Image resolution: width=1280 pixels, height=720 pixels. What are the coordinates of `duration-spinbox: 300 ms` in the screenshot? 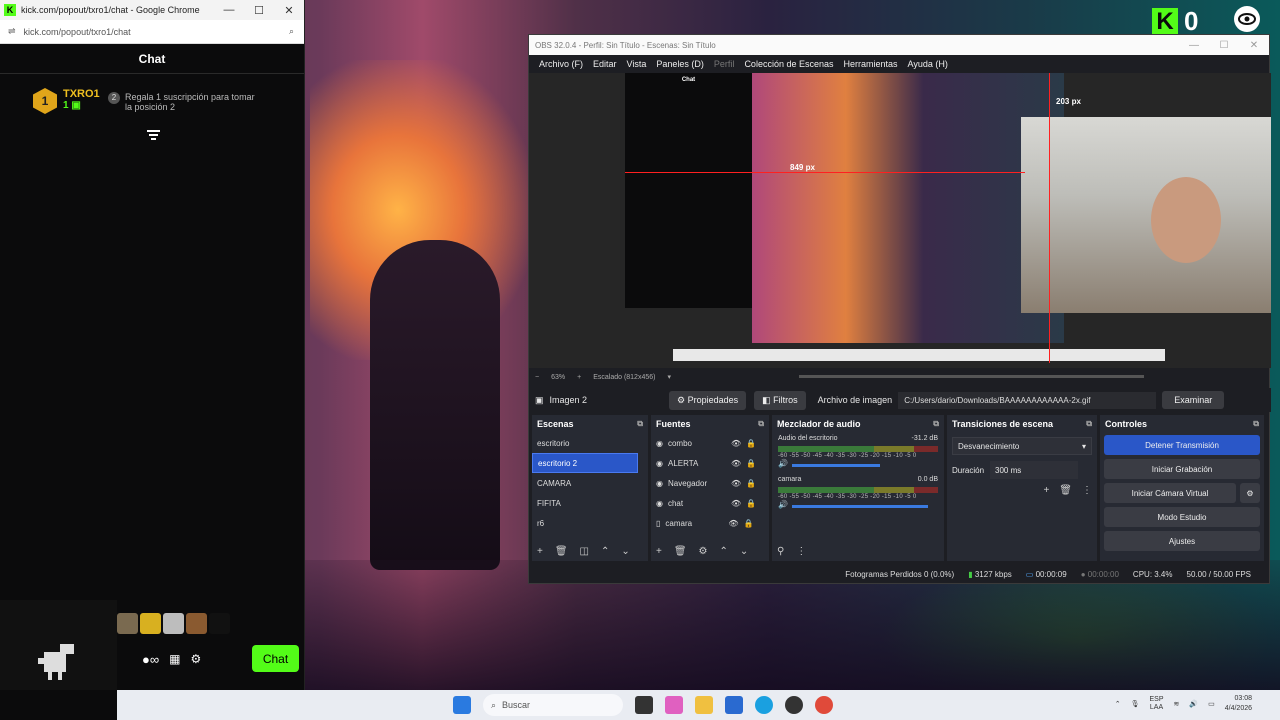 It's located at (1034, 470).